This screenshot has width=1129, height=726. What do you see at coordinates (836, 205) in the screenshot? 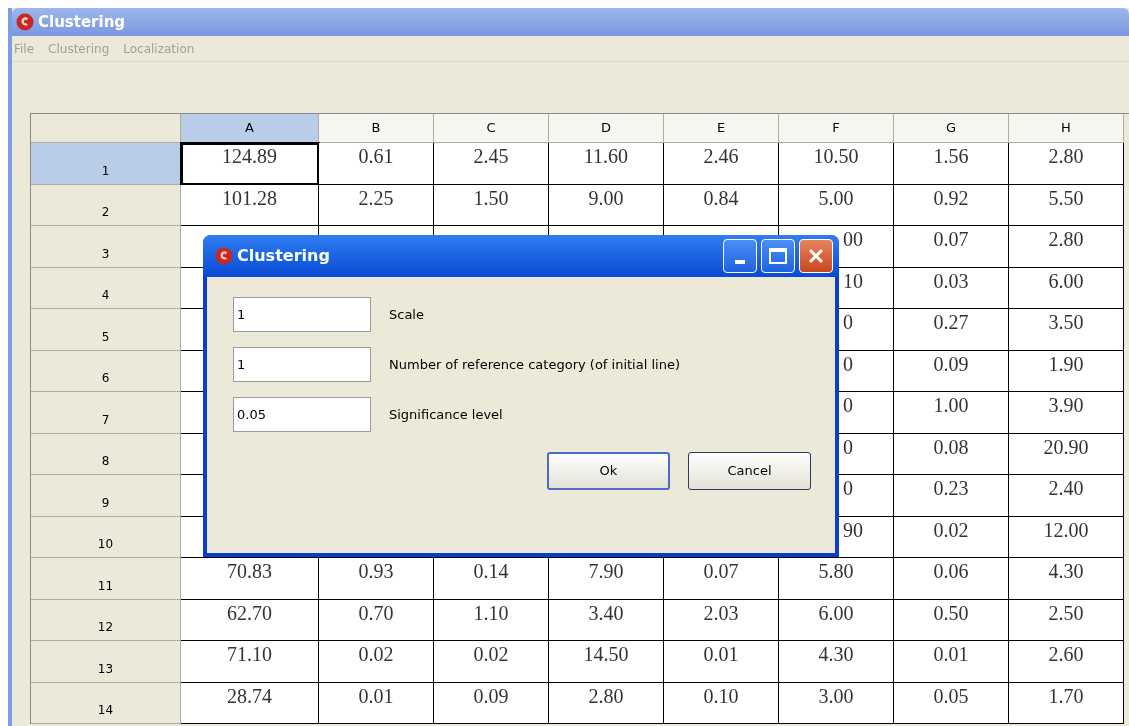
I see `table-cell: 5.00` at bounding box center [836, 205].